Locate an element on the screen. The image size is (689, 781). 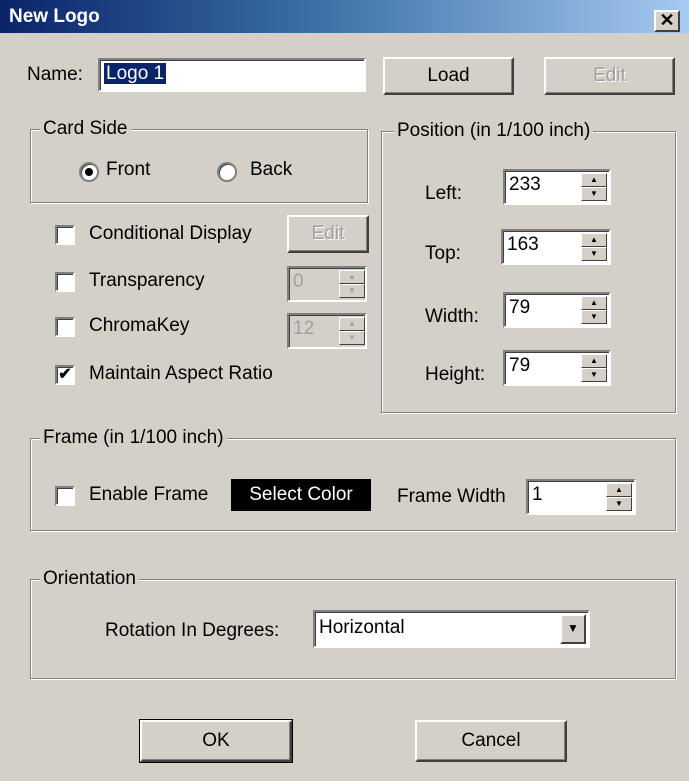
cancel-button: Cancel is located at coordinates (491, 741).